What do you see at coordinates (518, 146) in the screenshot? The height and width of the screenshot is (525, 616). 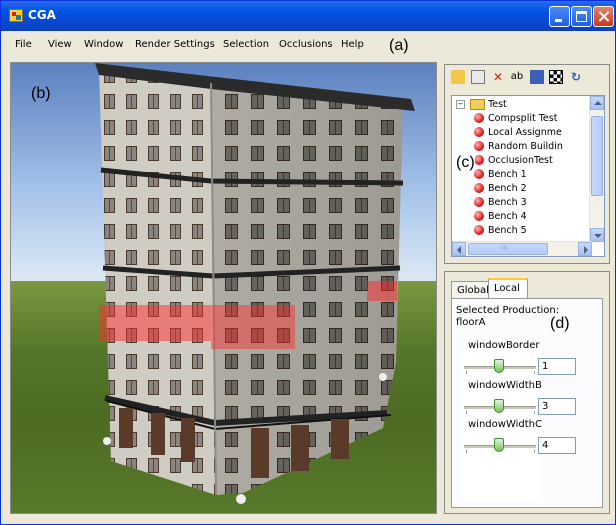 I see `tree-item: Random Buildin` at bounding box center [518, 146].